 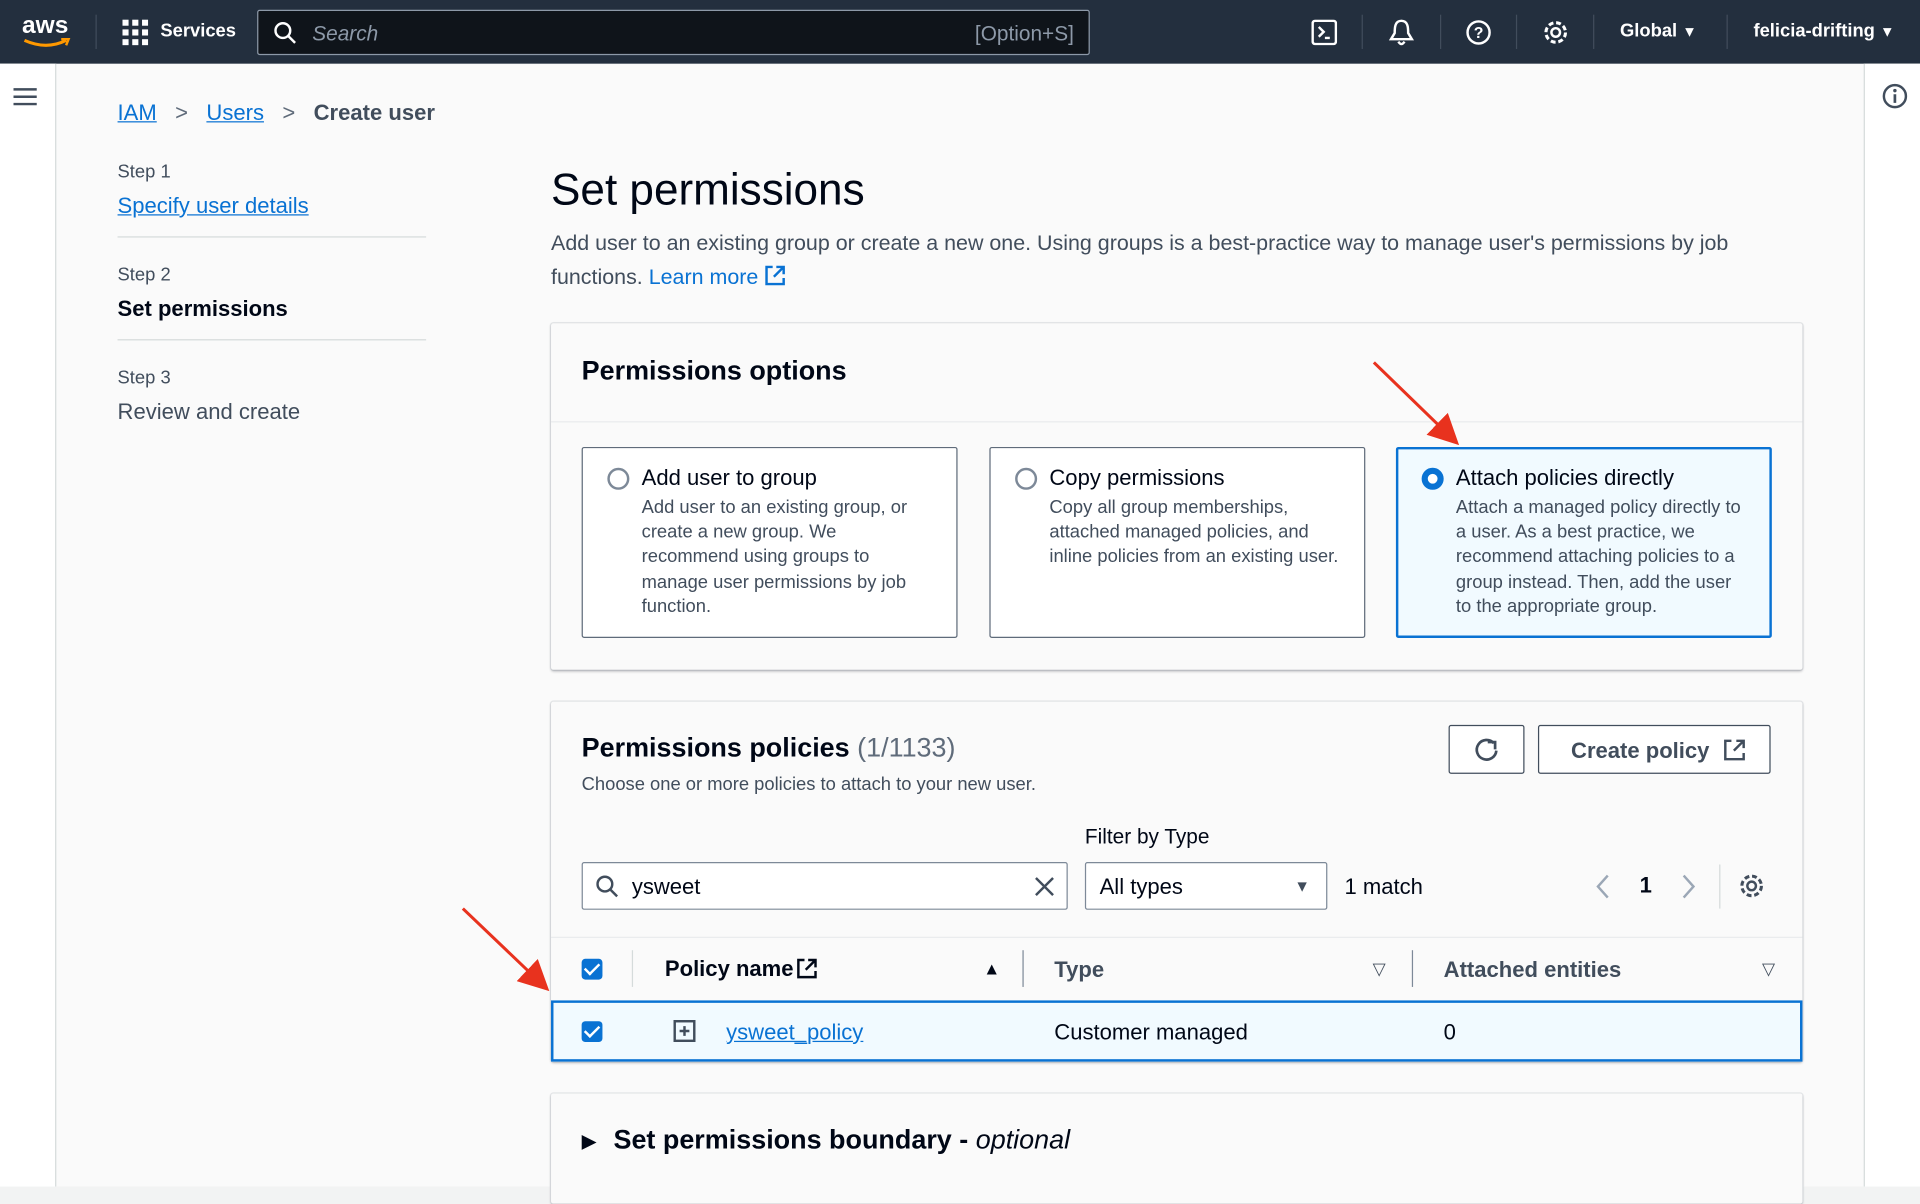 What do you see at coordinates (209, 411) in the screenshot?
I see `step-review-and-create: Review and create` at bounding box center [209, 411].